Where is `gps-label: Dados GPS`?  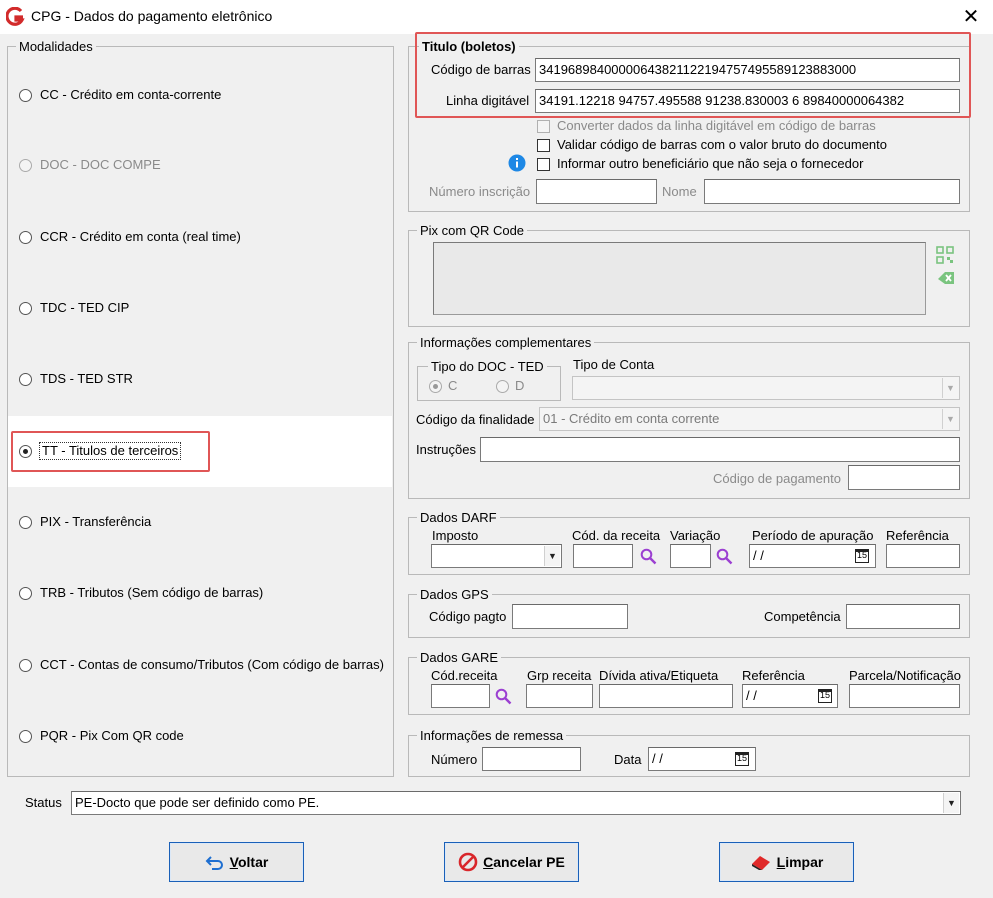 gps-label: Dados GPS is located at coordinates (454, 594).